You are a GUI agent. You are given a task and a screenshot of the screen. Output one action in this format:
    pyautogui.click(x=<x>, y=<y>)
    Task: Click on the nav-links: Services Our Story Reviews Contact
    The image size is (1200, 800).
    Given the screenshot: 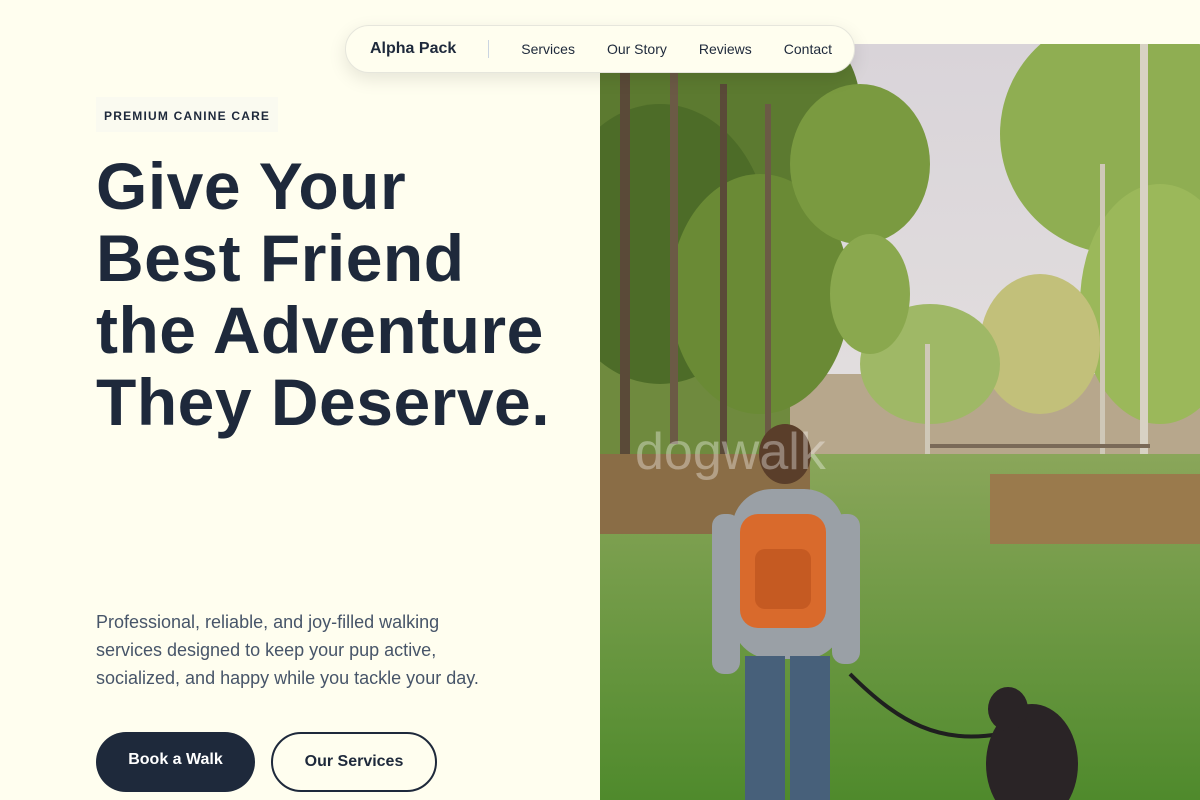 What is the action you would take?
    pyautogui.click(x=676, y=49)
    